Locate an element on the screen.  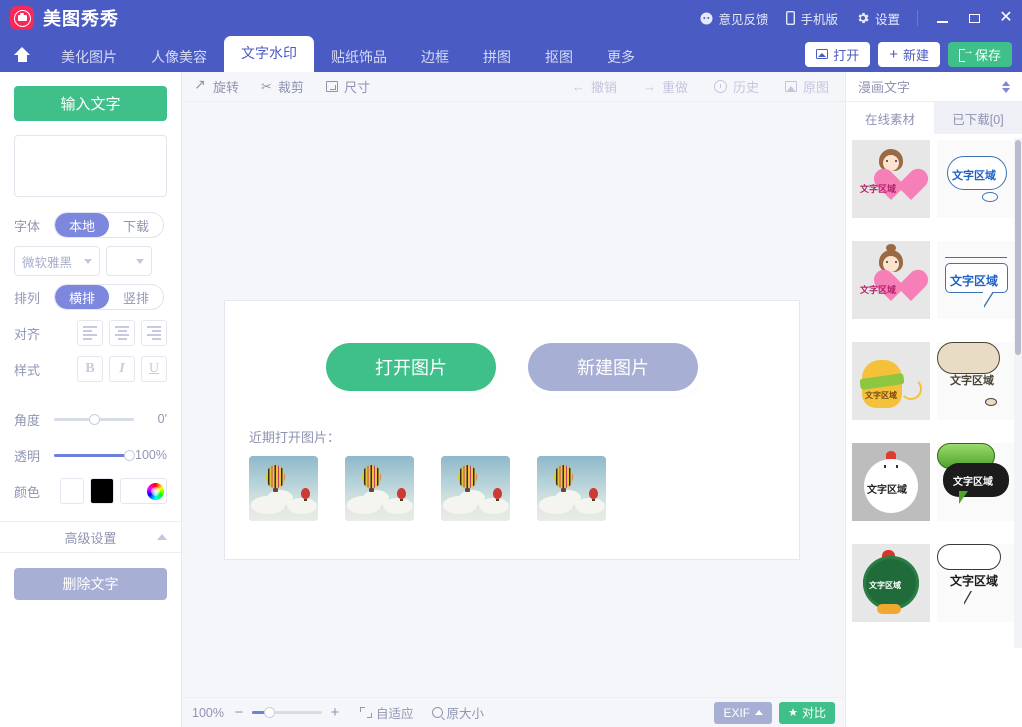
cloud-bubble-sticker-1: 文字区域 is located at coordinates (976, 179).